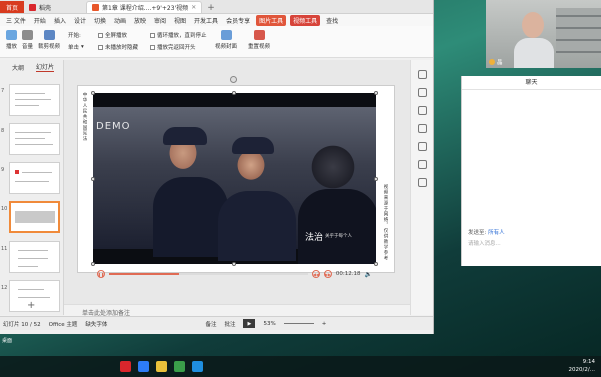  What do you see at coordinates (74, 36) in the screenshot?
I see `start-label: 开始:` at bounding box center [74, 36].